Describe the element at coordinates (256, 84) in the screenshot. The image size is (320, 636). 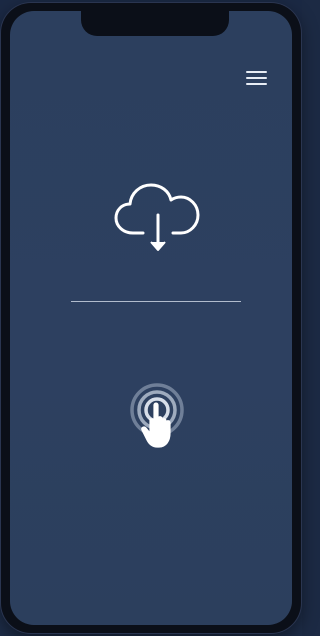
I see `menu-line-bottom` at that location.